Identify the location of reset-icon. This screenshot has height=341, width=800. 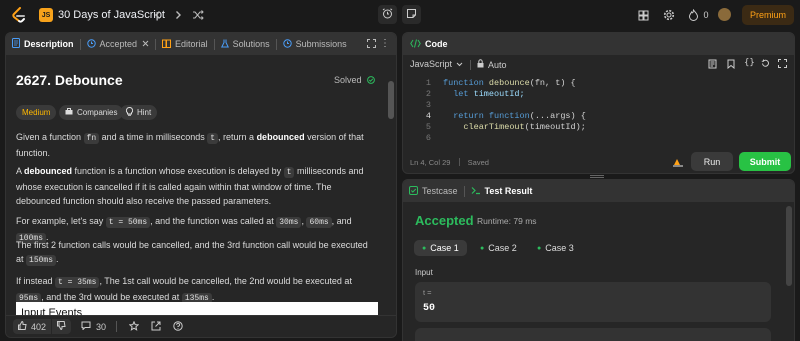
(765, 64).